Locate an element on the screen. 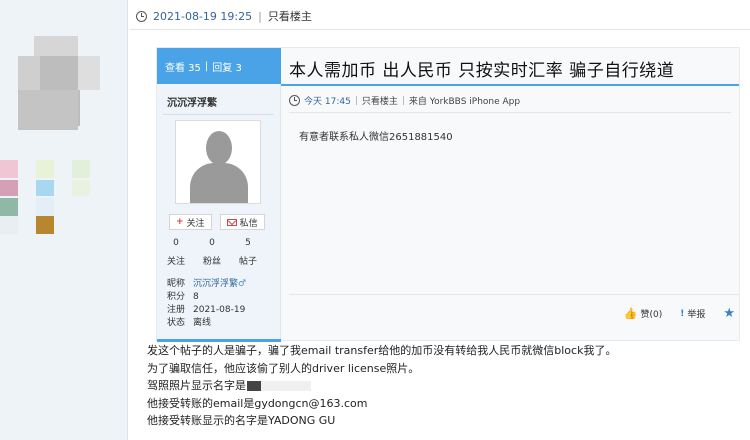 This screenshot has height=440, width=750. meta-divider is located at coordinates (440, 29).